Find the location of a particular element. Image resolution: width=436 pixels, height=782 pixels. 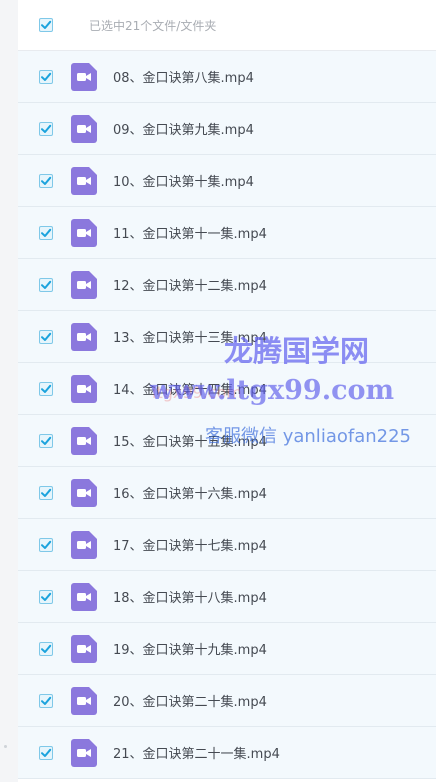

file-row: 17、金口诀第十七集.mp4 is located at coordinates (227, 545).